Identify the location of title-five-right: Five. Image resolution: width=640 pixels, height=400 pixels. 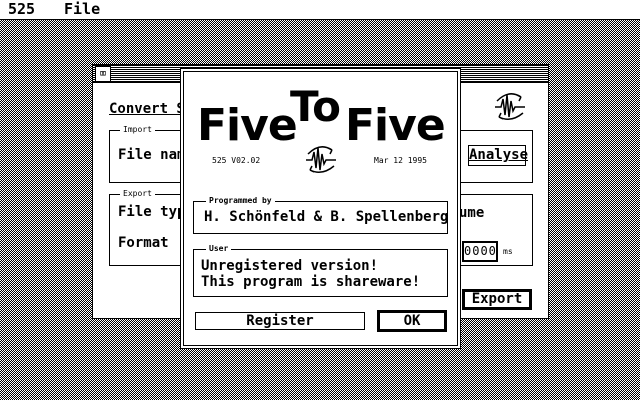
(395, 125).